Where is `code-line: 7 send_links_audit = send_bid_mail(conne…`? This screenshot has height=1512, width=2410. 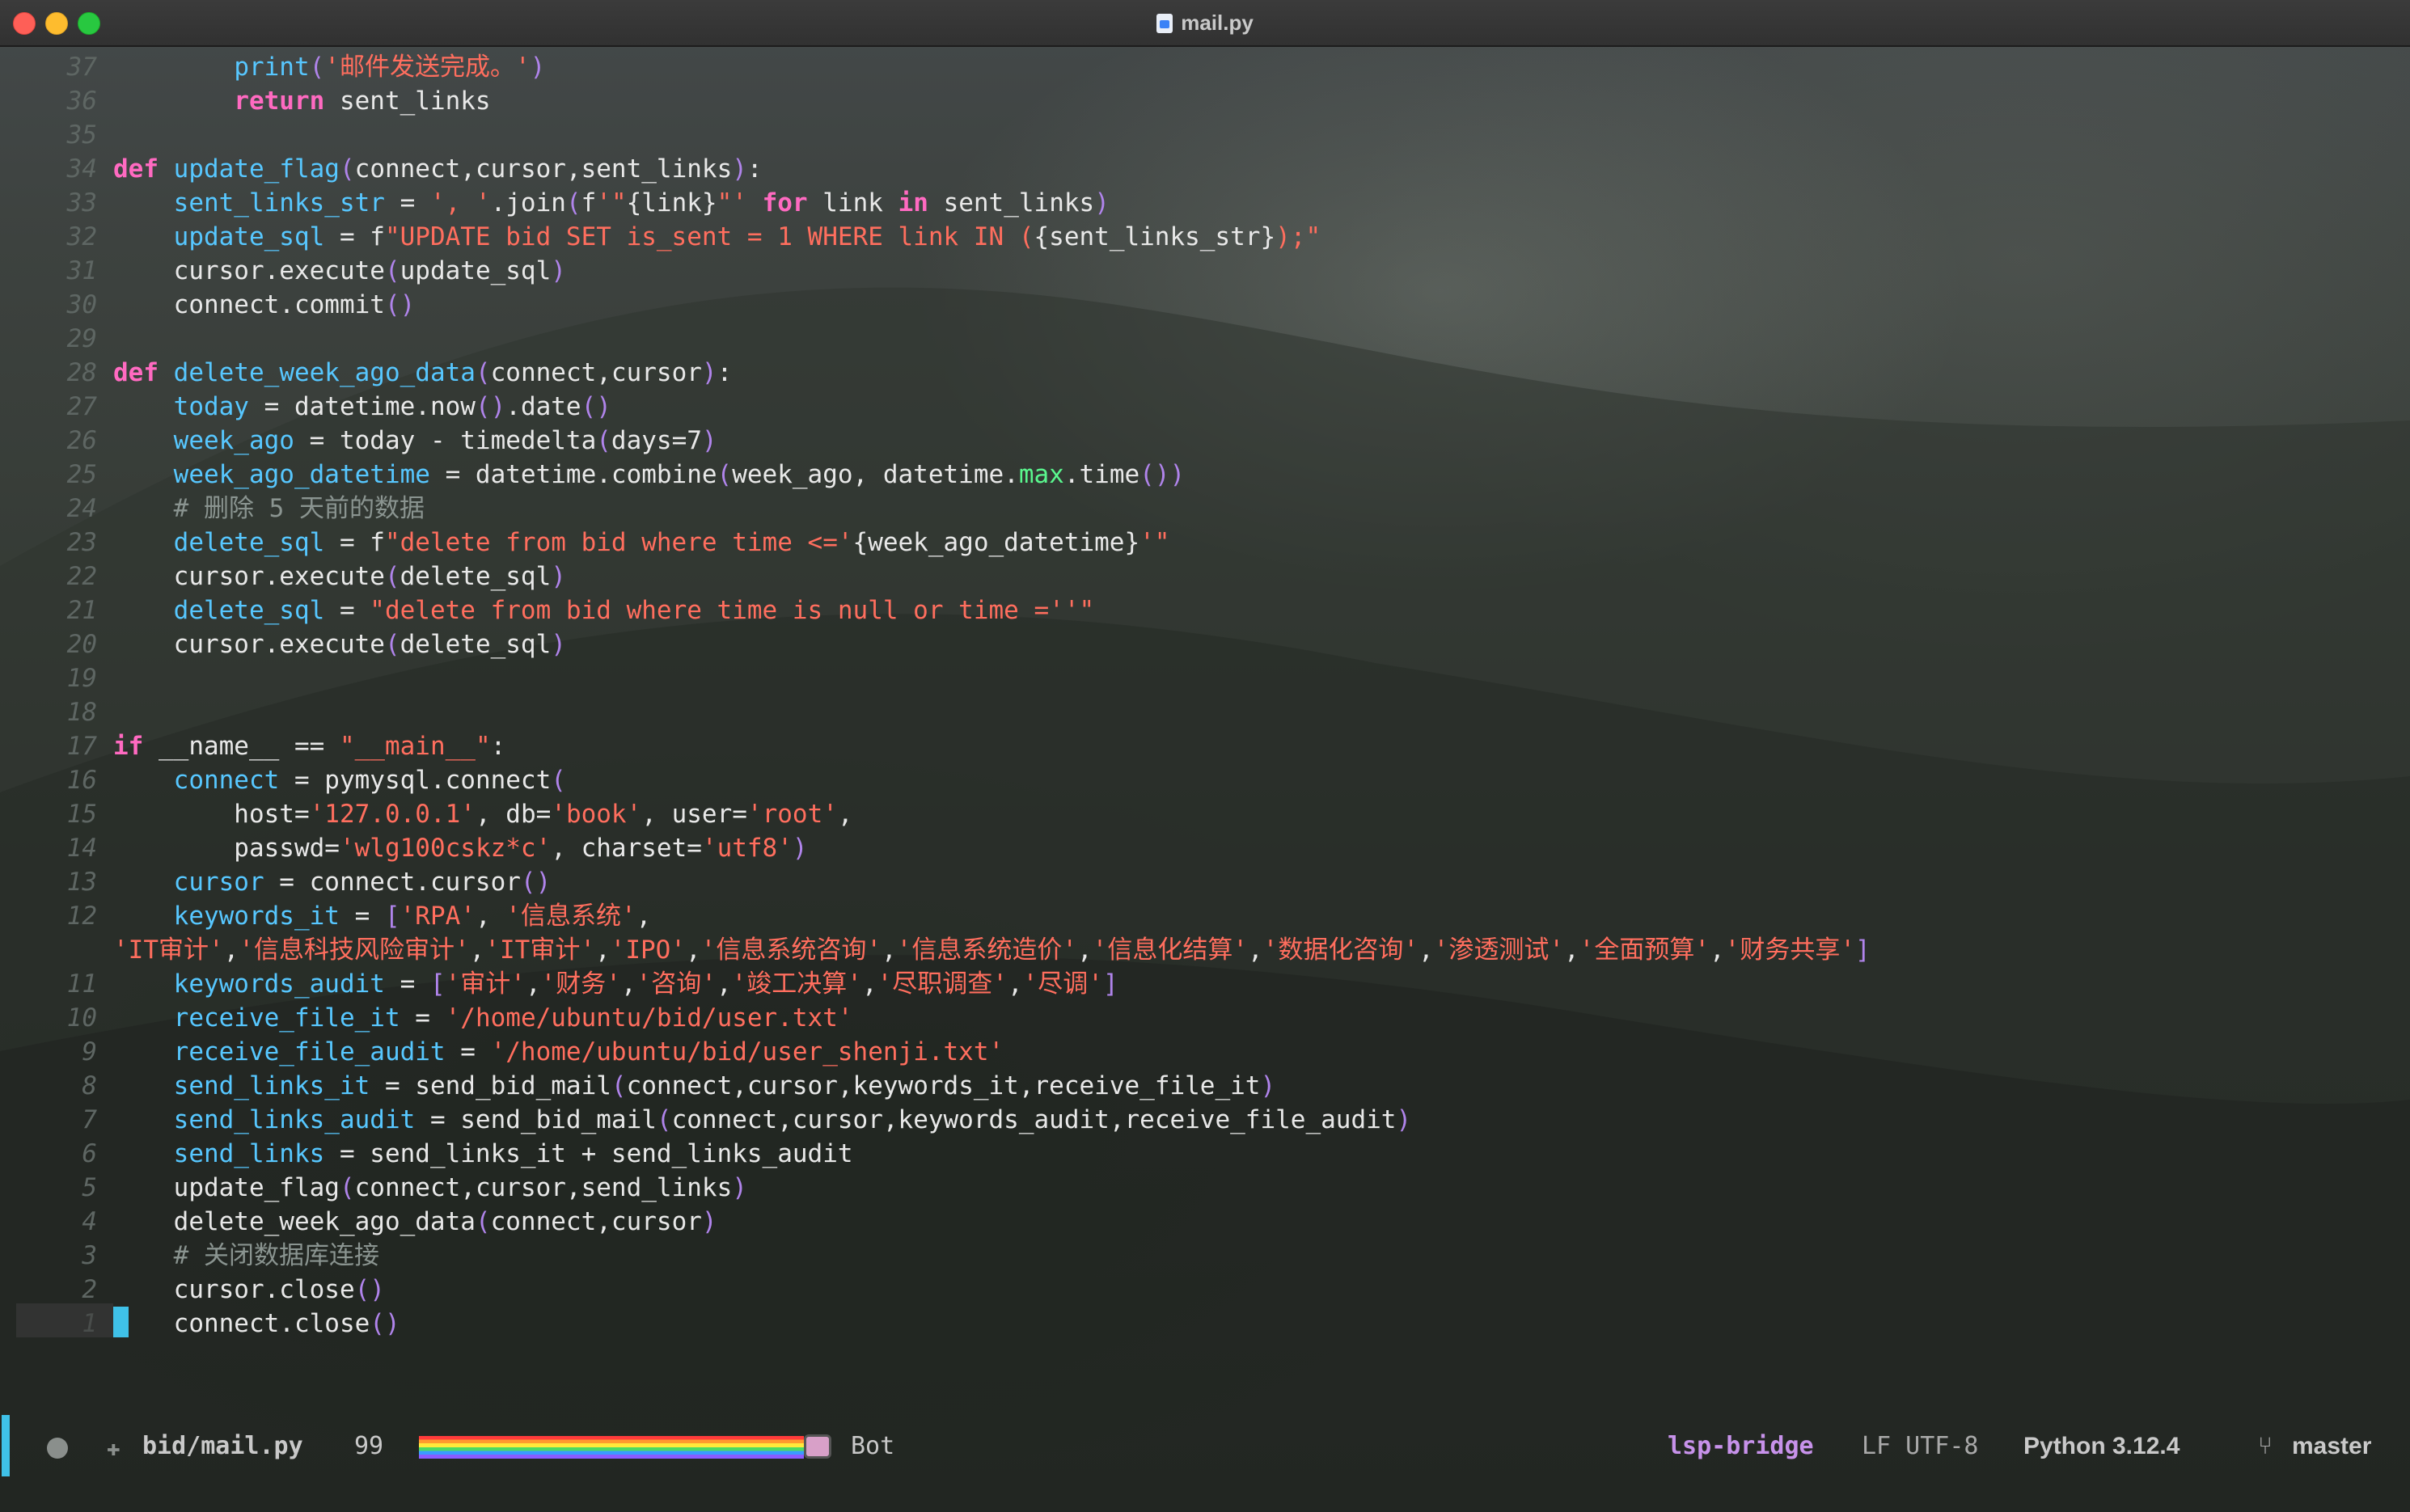
code-line: 7 send_links_audit = send_bid_mail(conne… is located at coordinates (1205, 1120).